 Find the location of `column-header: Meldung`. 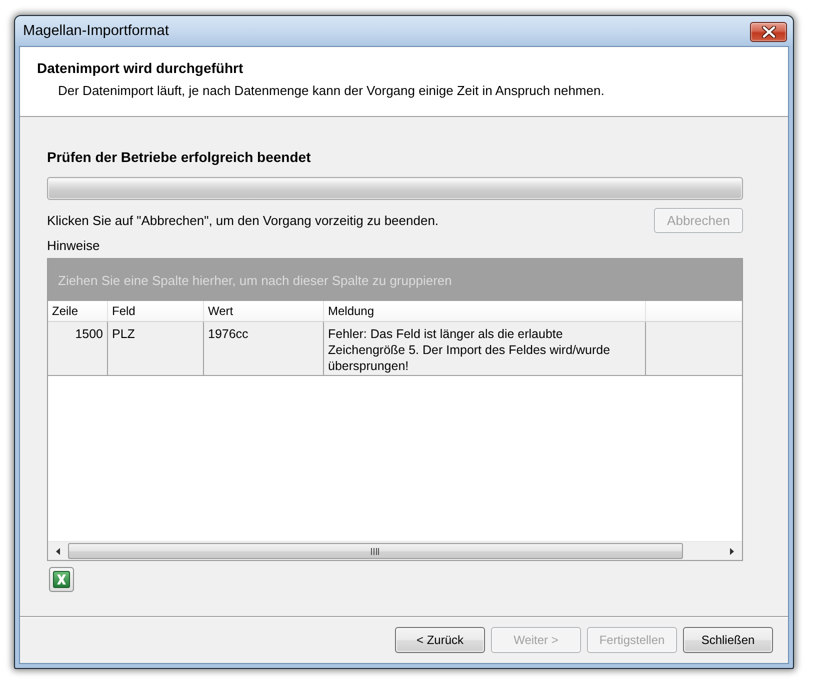

column-header: Meldung is located at coordinates (485, 311).